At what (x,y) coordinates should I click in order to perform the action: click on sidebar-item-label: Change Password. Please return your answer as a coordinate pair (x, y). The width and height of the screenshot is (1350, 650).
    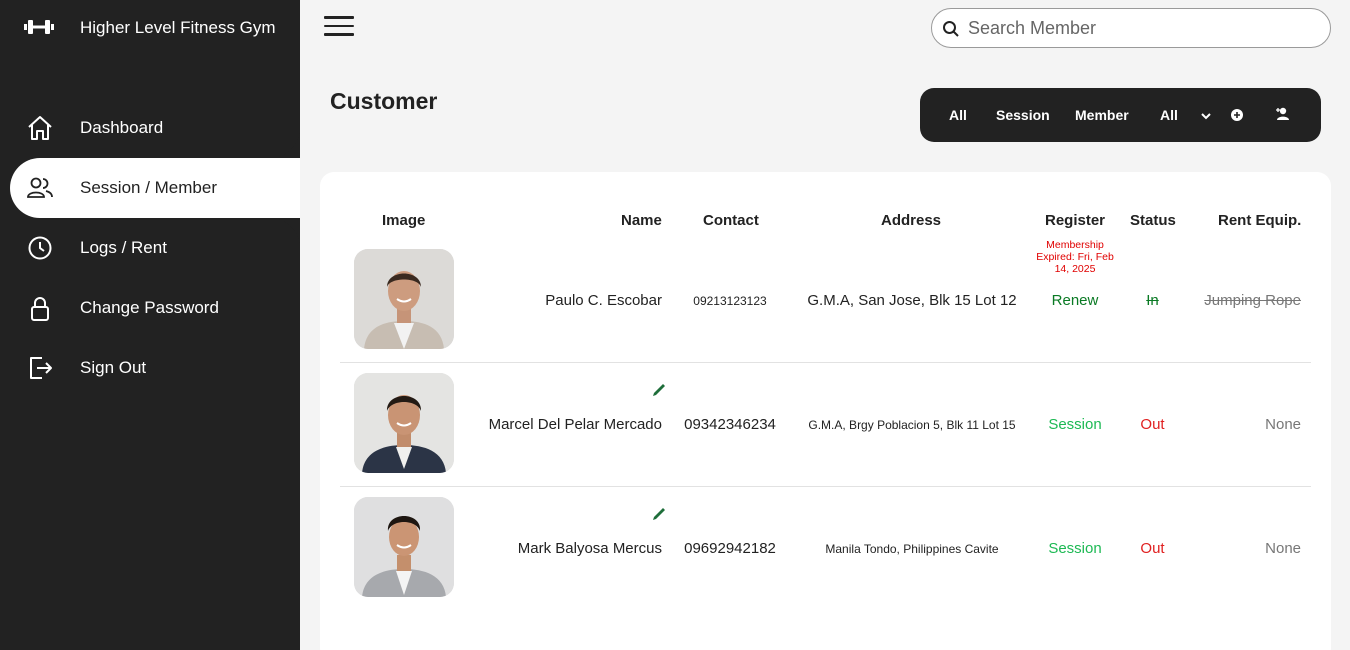
    Looking at the image, I should click on (149, 307).